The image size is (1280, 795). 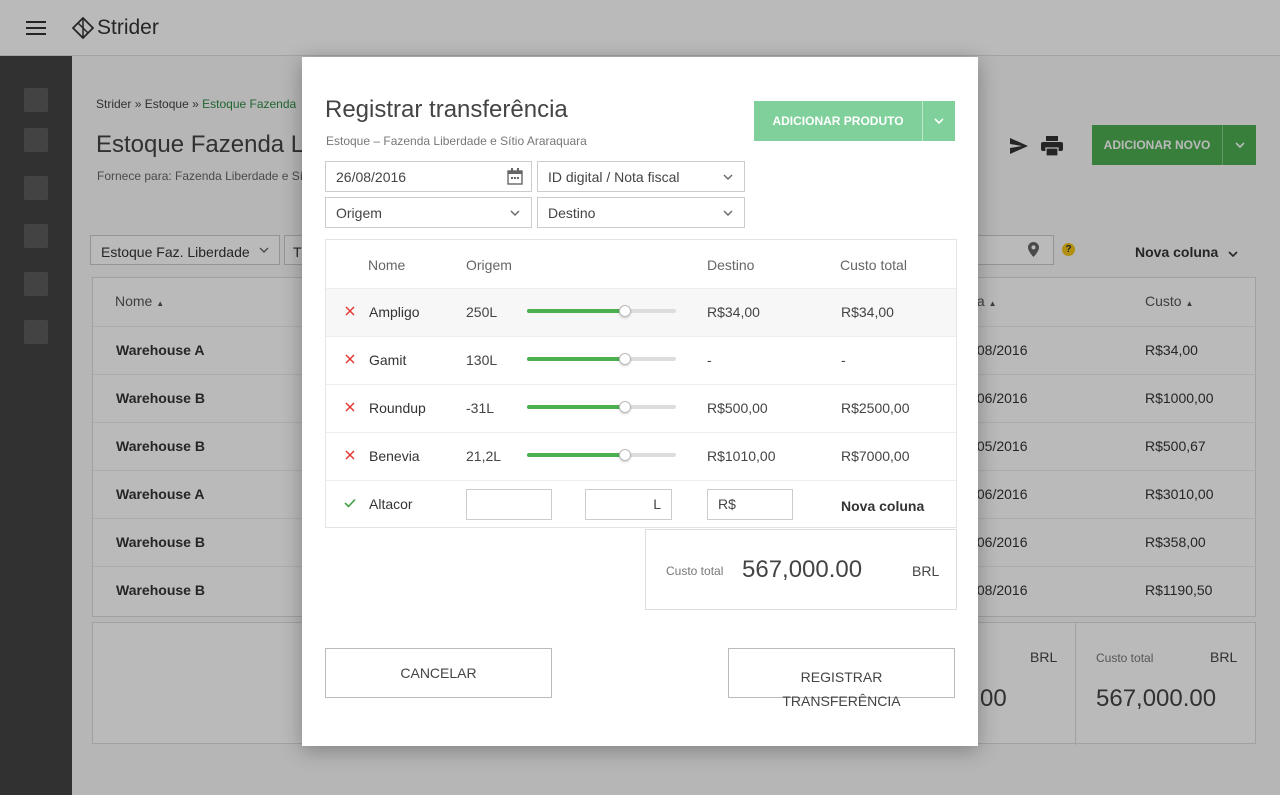 I want to click on register-transfer-button: REGISTRAR TRANSFERÊNCIA, so click(x=841, y=678).